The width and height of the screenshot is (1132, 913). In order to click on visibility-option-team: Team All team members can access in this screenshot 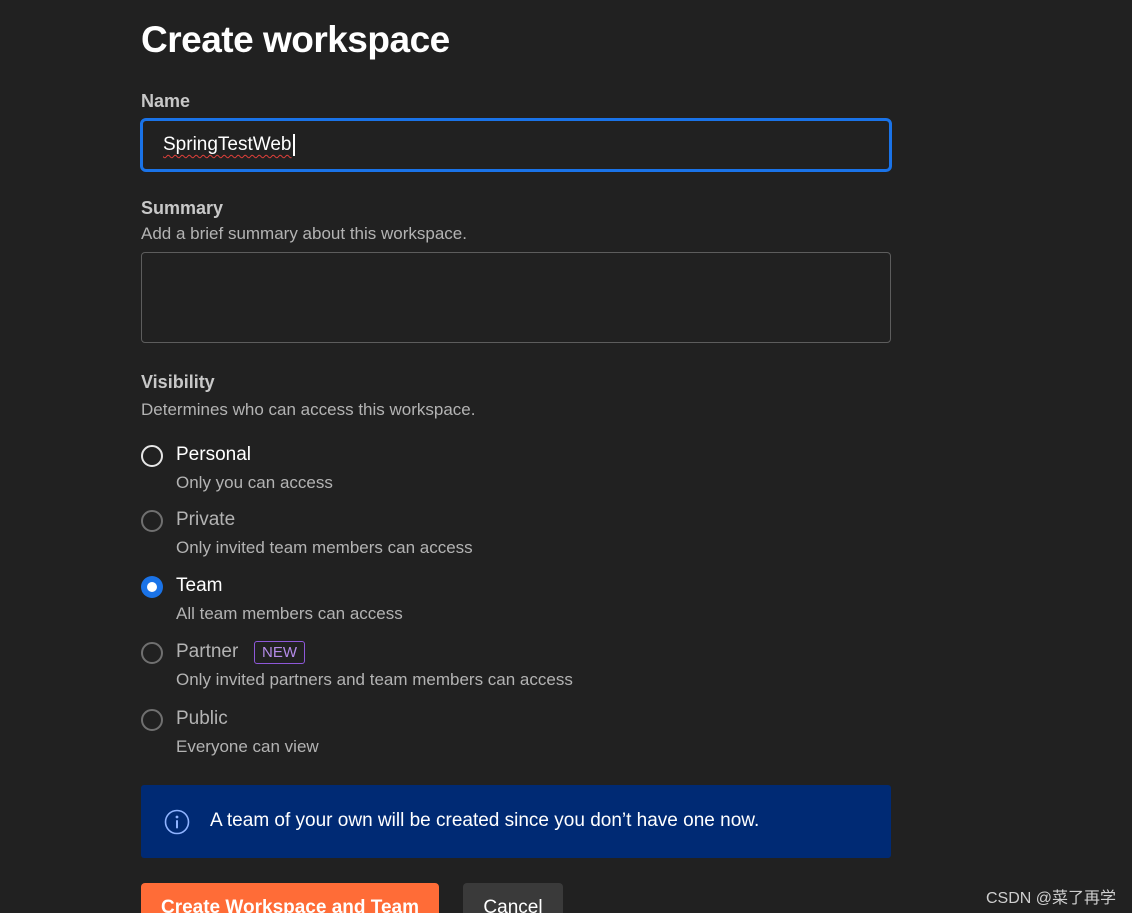, I will do `click(491, 605)`.